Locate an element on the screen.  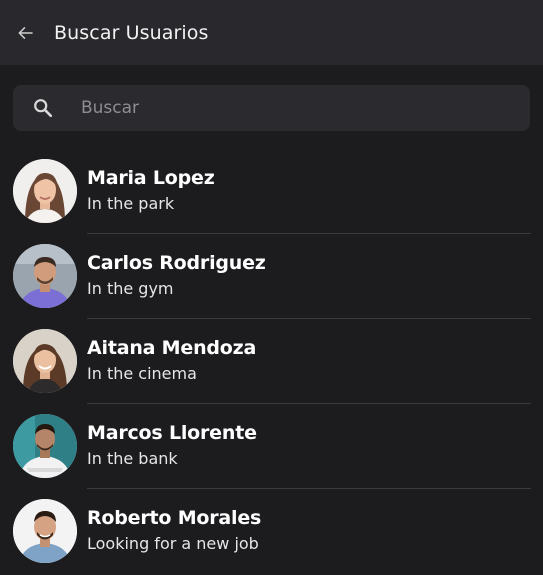
user-status: In the gym is located at coordinates (130, 288).